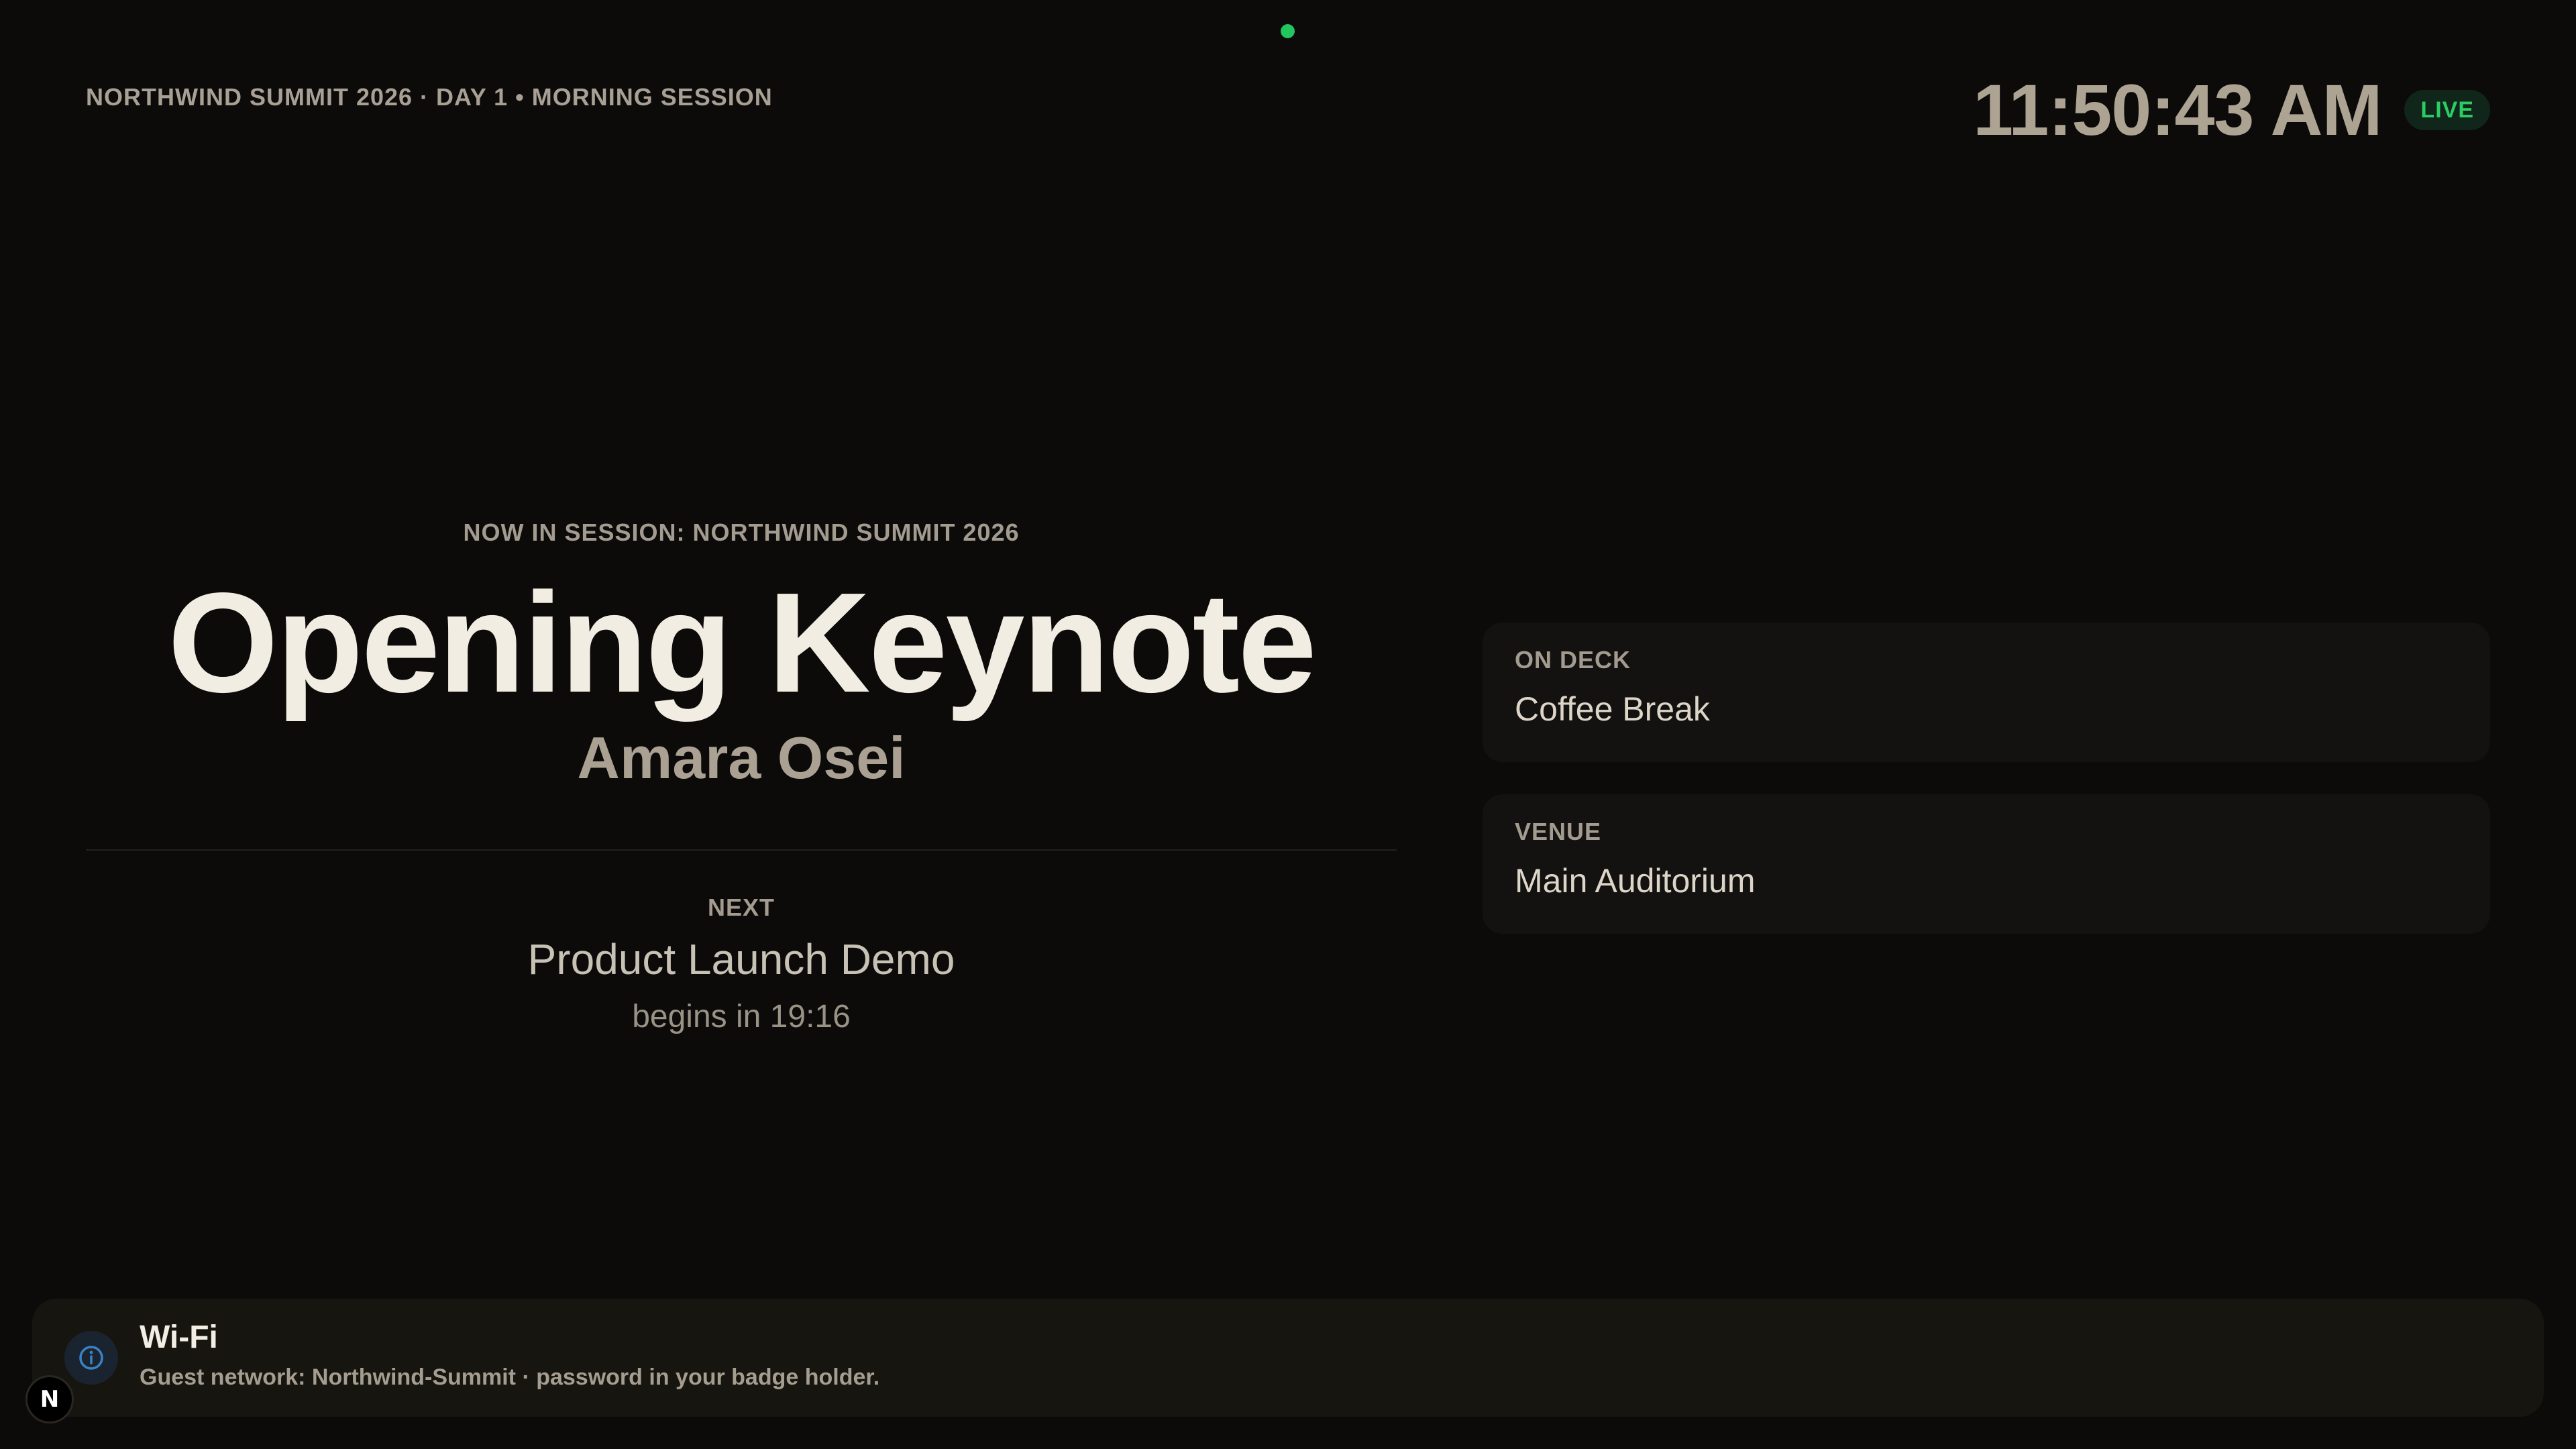 This screenshot has width=2576, height=1449. What do you see at coordinates (179, 1337) in the screenshot?
I see `notice-title: Wi-Fi` at bounding box center [179, 1337].